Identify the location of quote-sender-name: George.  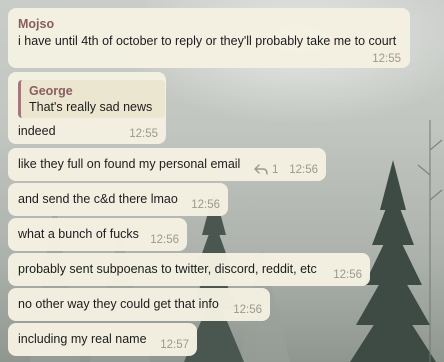
(51, 91).